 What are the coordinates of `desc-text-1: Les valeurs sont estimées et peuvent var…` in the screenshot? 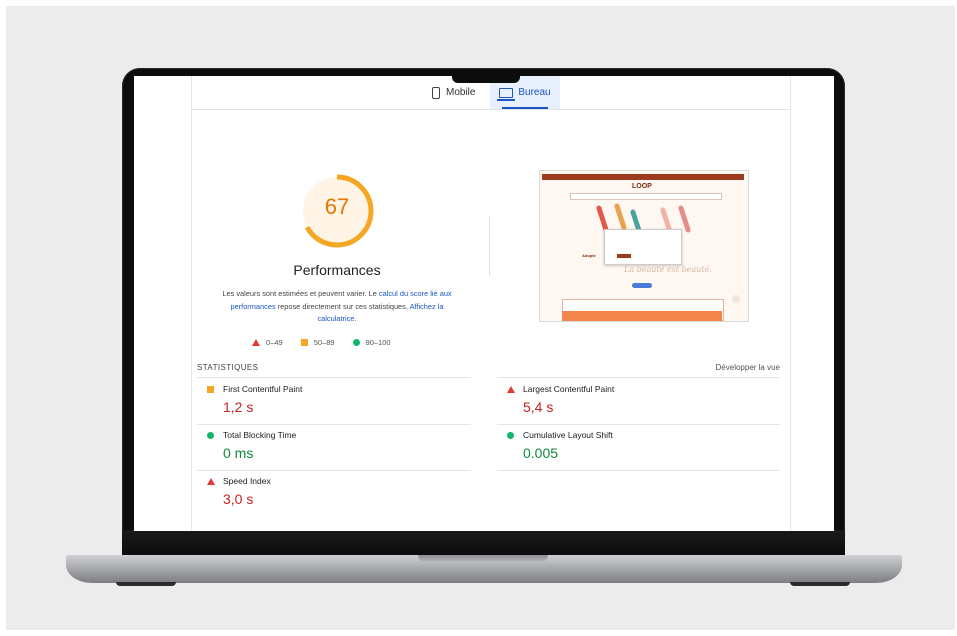 It's located at (300, 293).